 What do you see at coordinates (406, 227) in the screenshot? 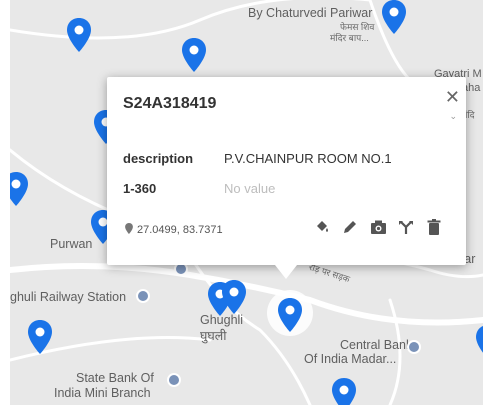
I see `route-icon` at bounding box center [406, 227].